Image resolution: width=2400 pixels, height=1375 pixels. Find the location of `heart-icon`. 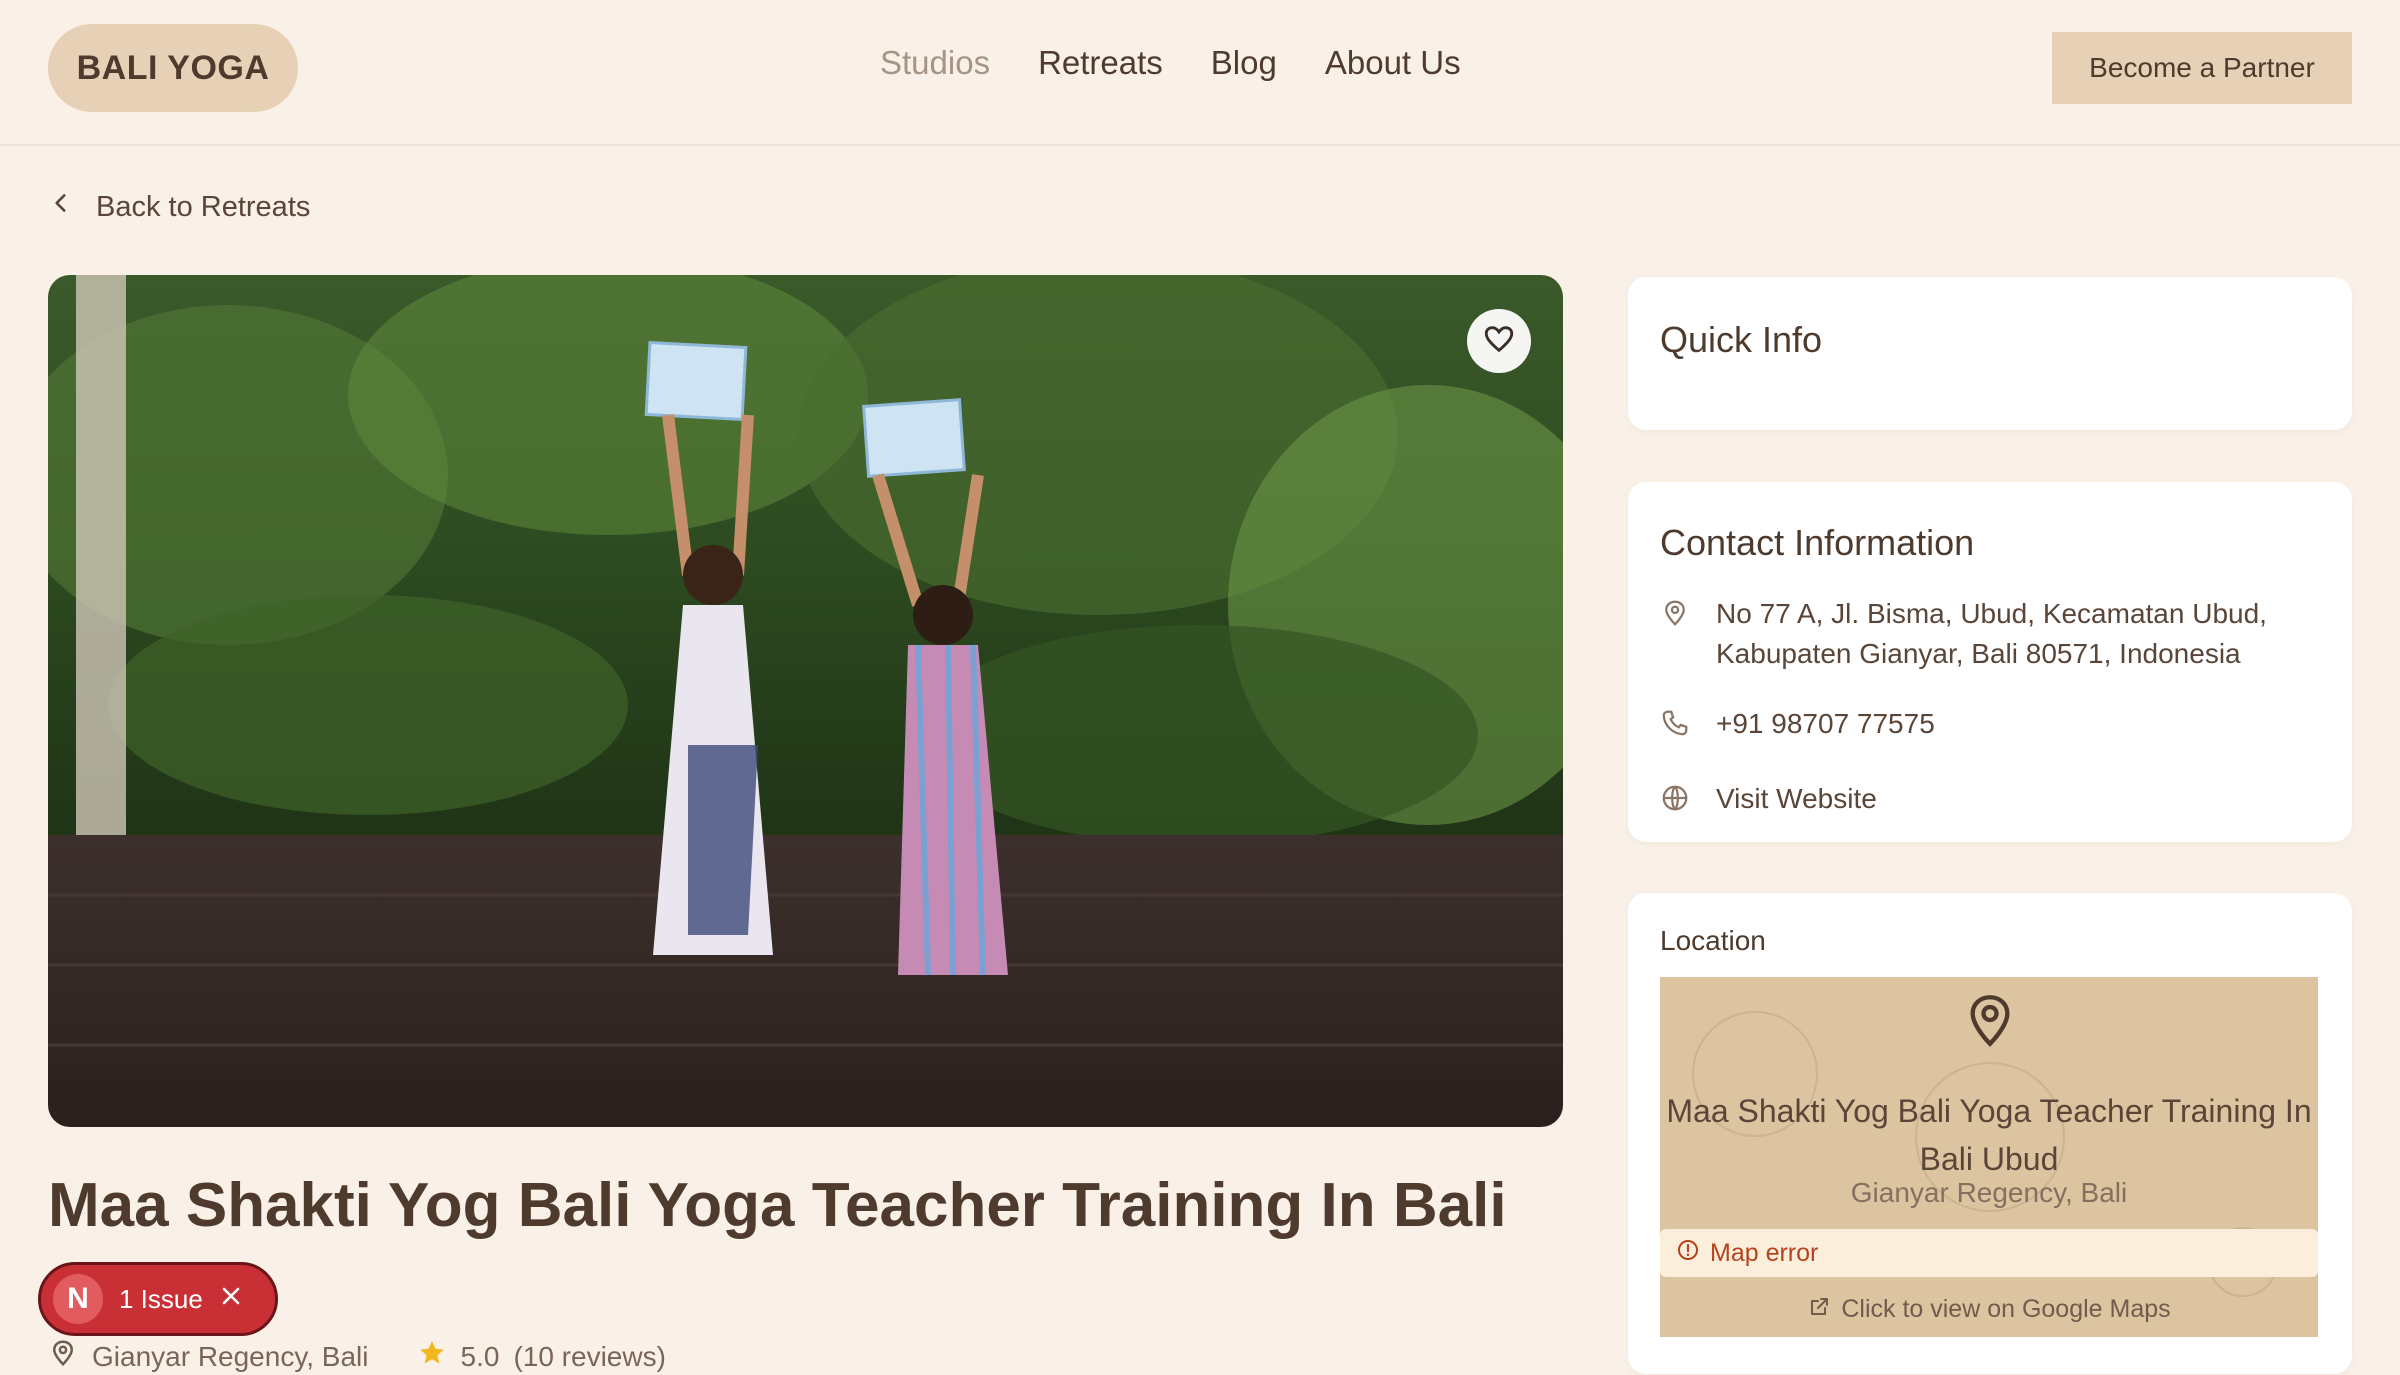

heart-icon is located at coordinates (1499, 341).